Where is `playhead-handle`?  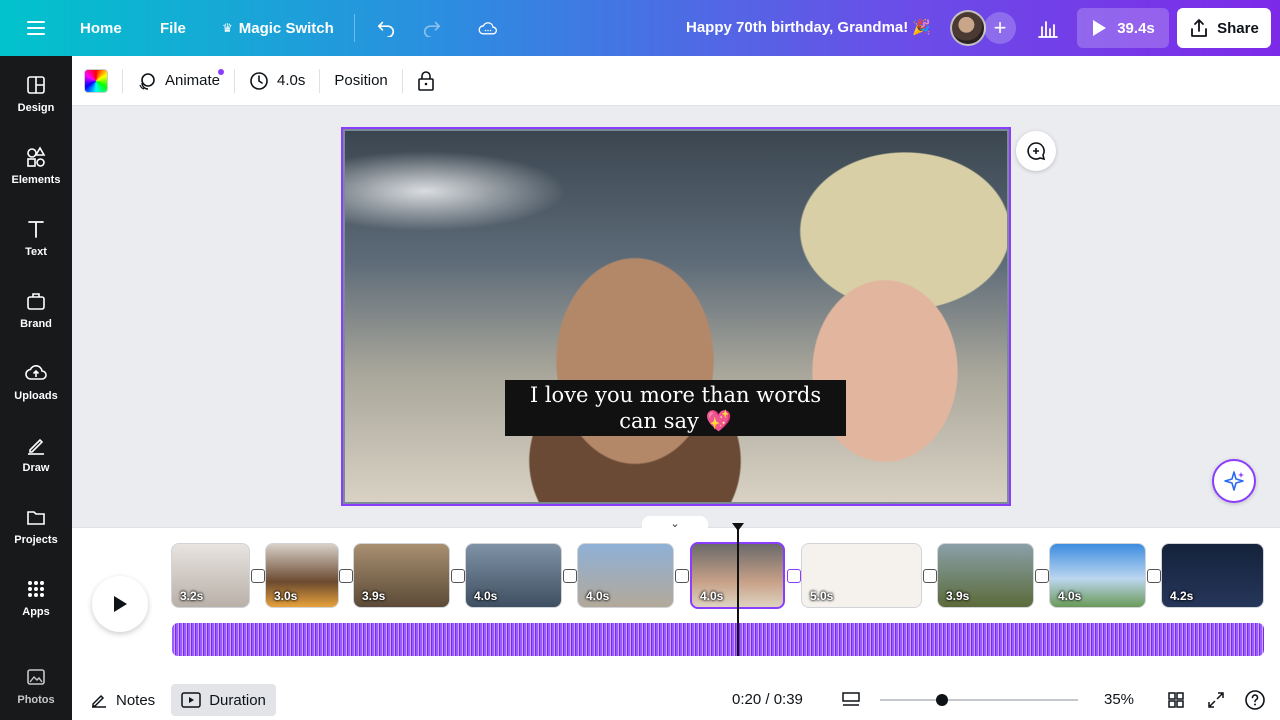
playhead-handle is located at coordinates (738, 527).